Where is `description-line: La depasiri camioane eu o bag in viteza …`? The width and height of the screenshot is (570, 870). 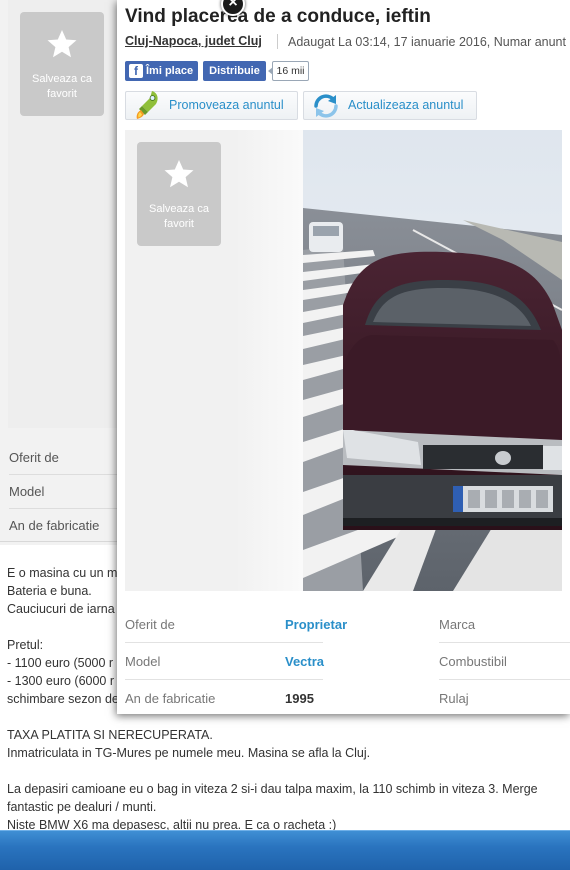 description-line: La depasiri camioane eu o bag in viteza … is located at coordinates (272, 789).